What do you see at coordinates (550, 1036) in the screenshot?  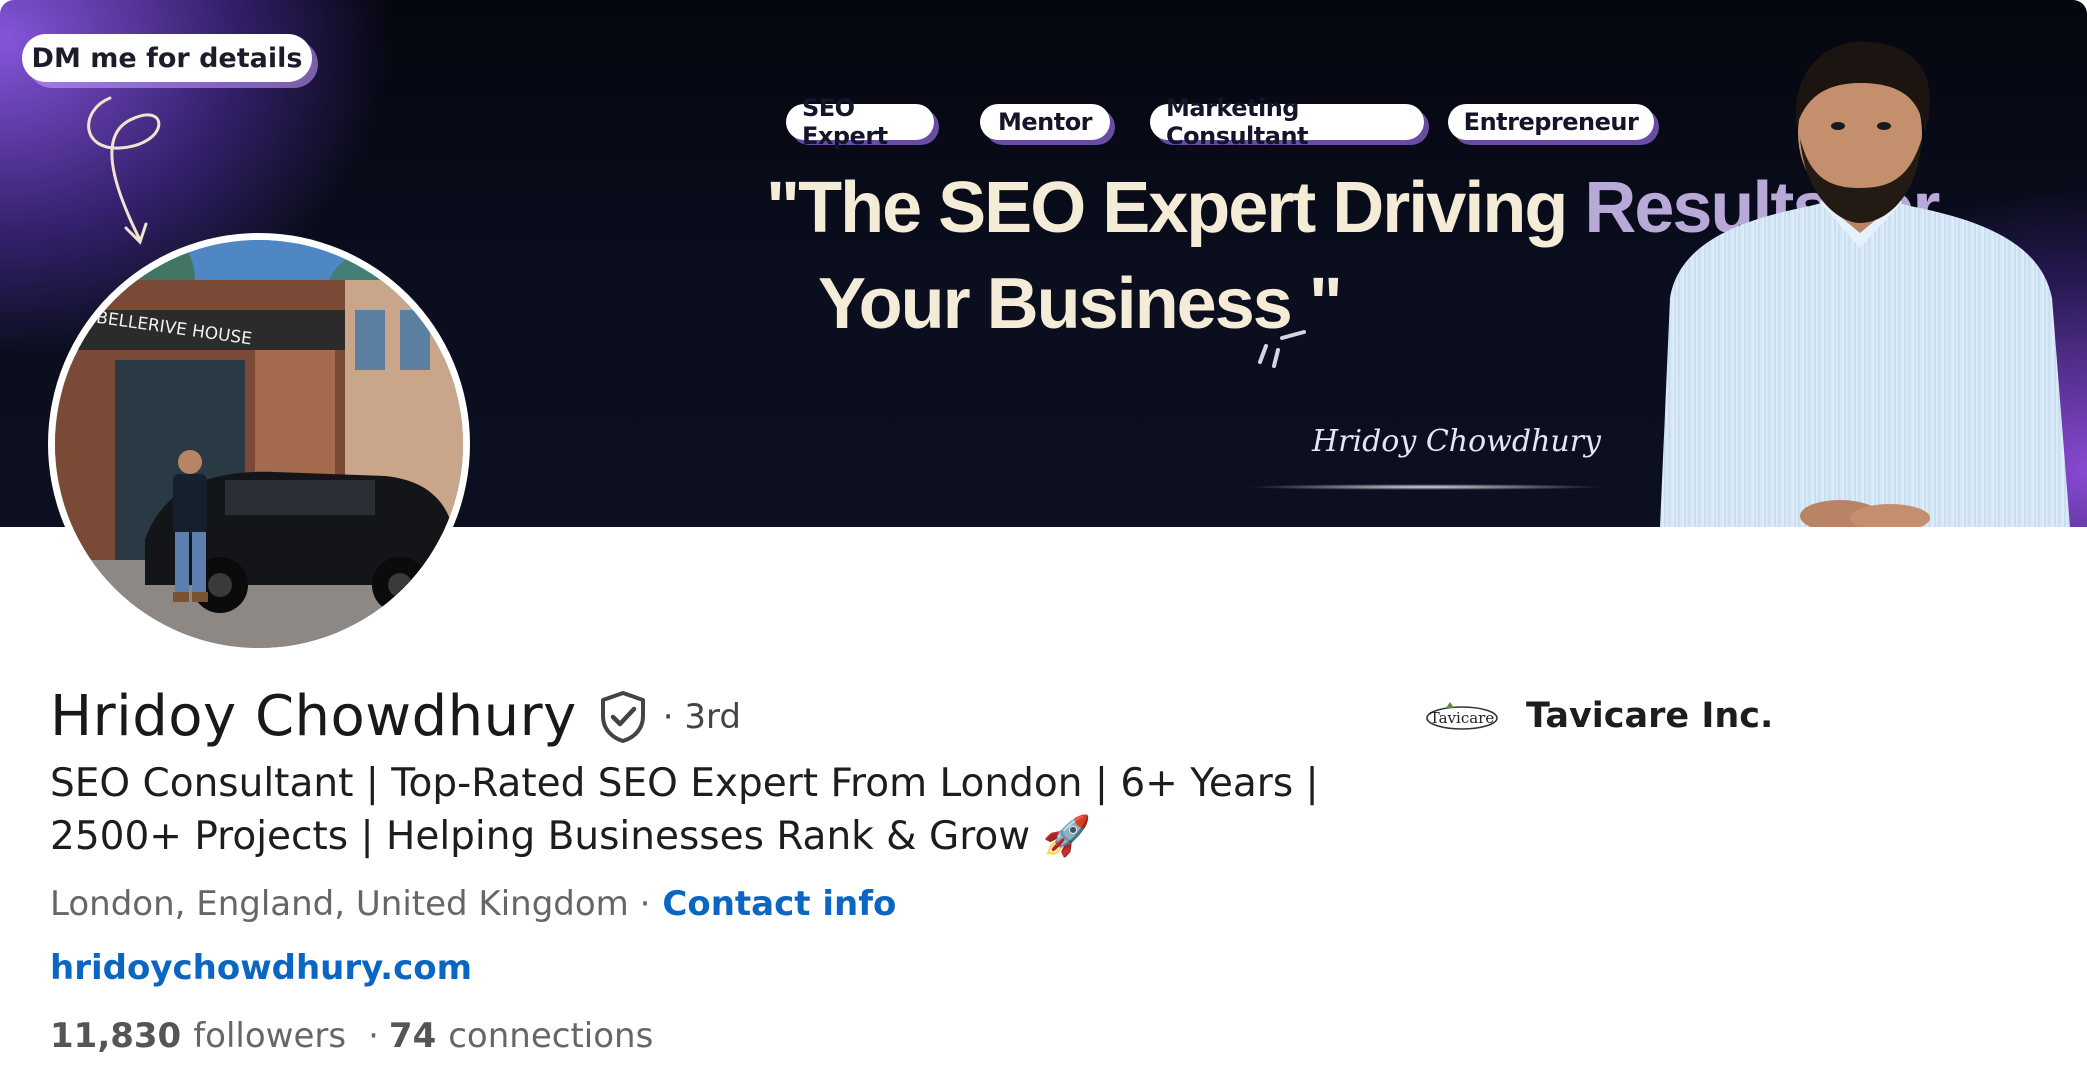 I see `connections-label: connections` at bounding box center [550, 1036].